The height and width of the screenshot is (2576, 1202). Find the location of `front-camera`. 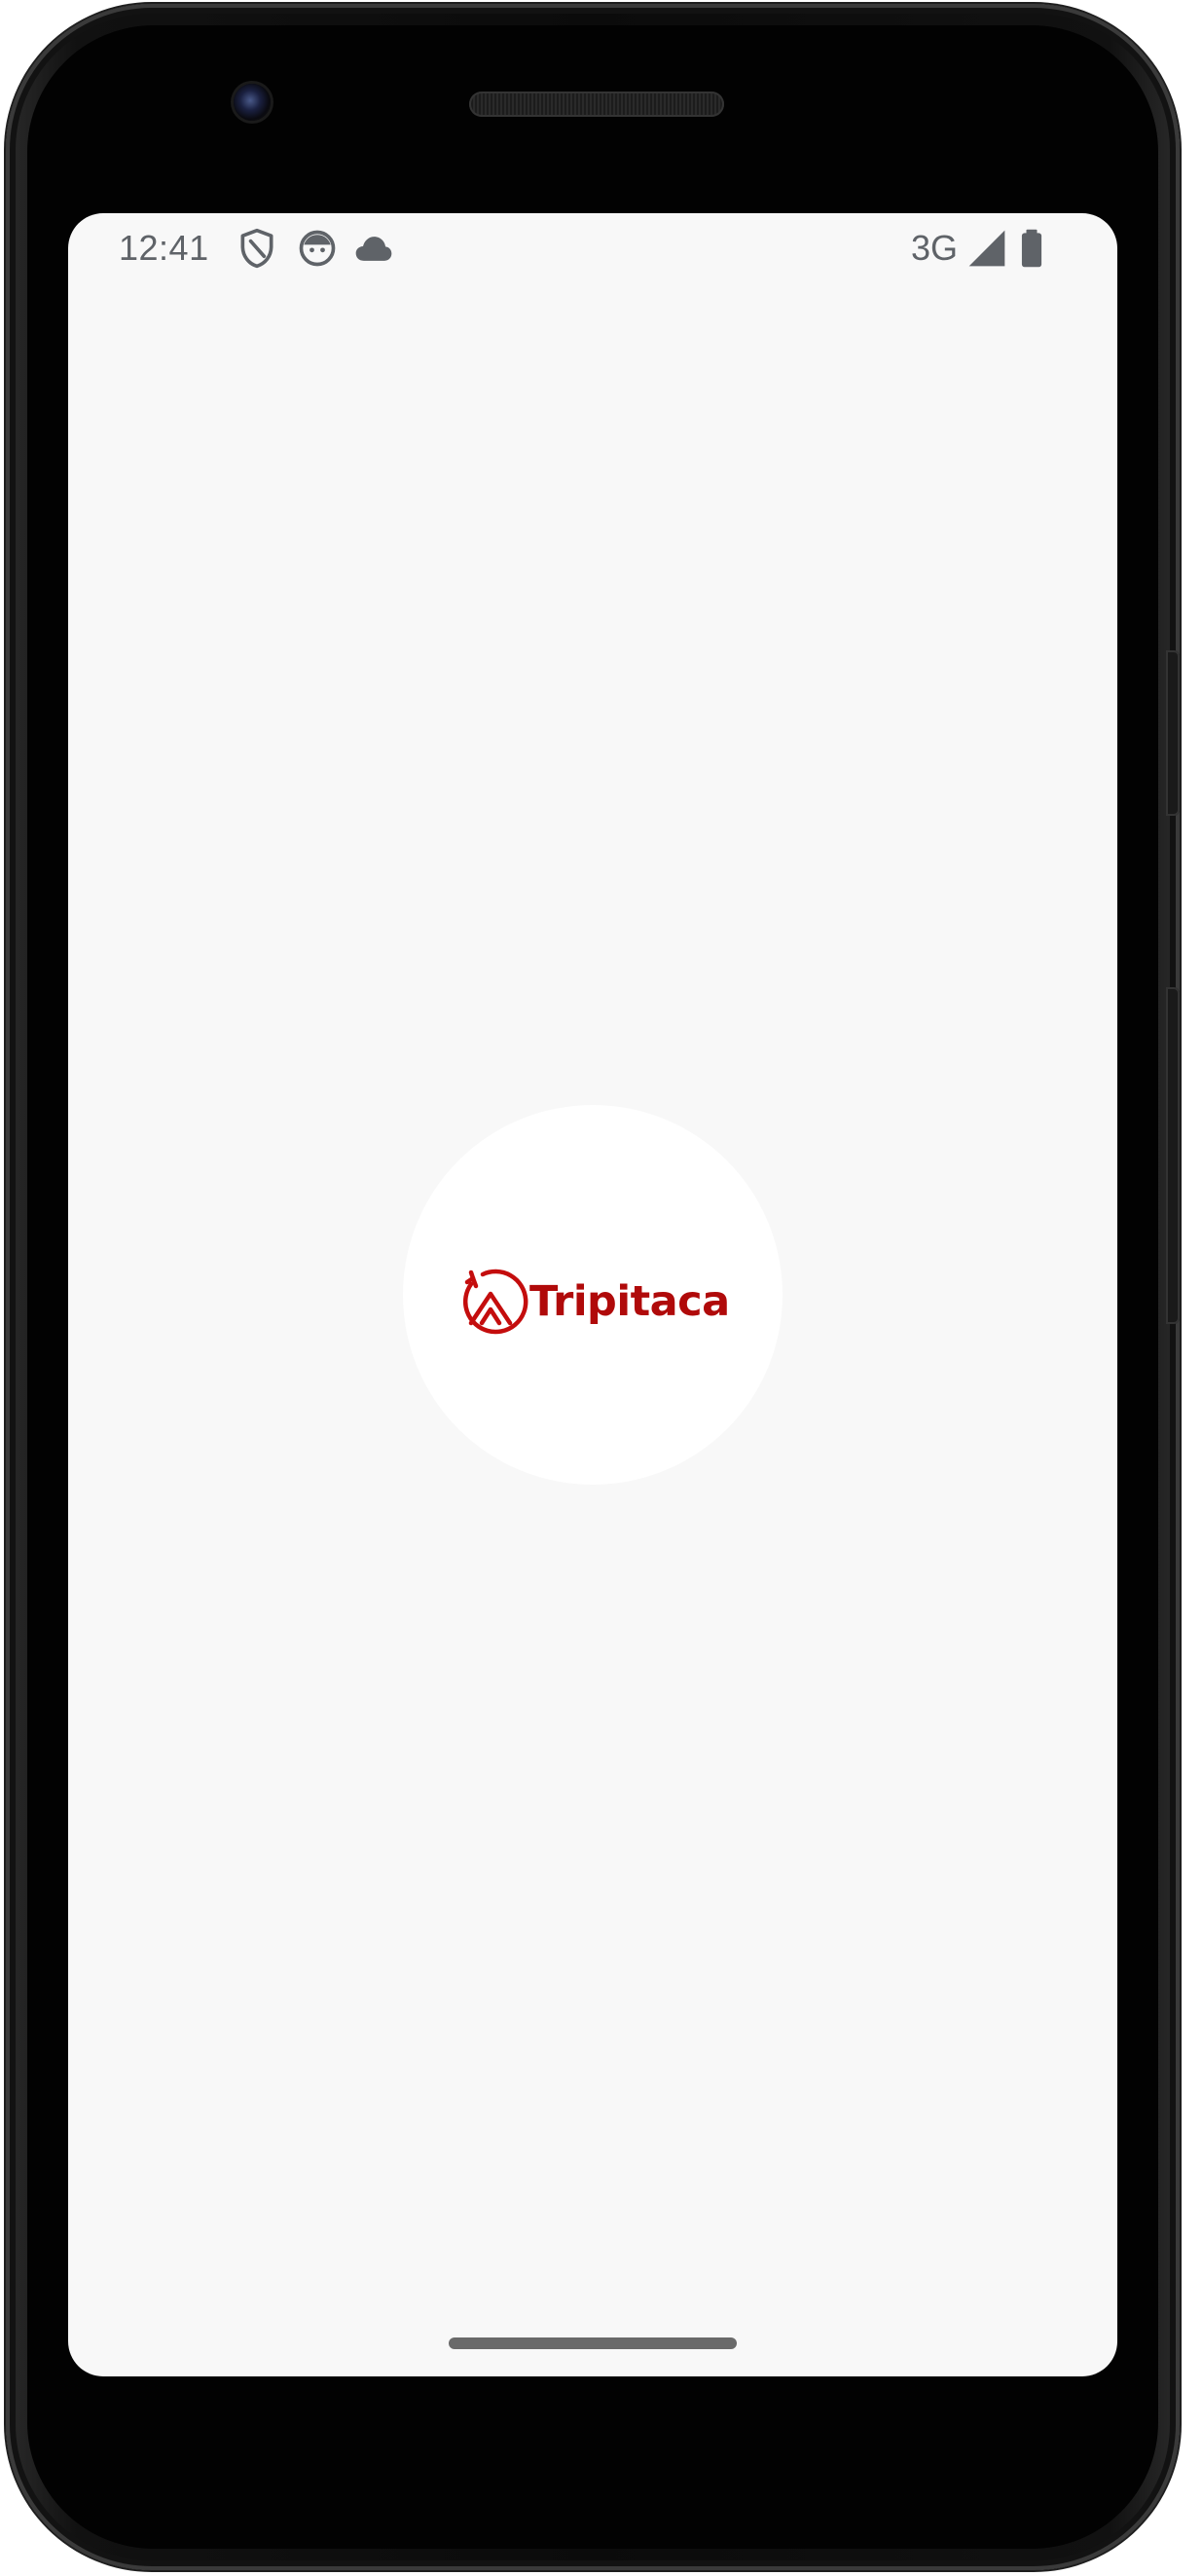

front-camera is located at coordinates (252, 102).